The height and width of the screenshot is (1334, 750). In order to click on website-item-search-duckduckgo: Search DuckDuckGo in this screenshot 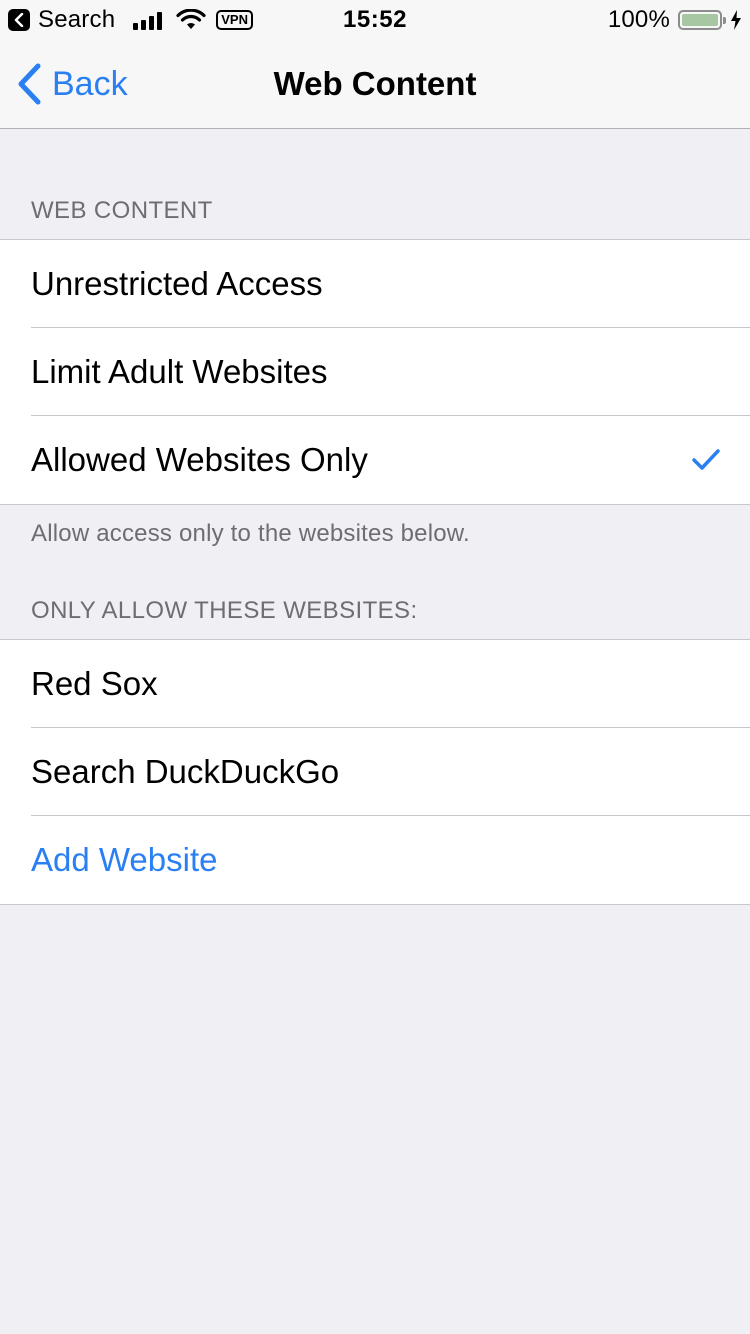, I will do `click(375, 771)`.